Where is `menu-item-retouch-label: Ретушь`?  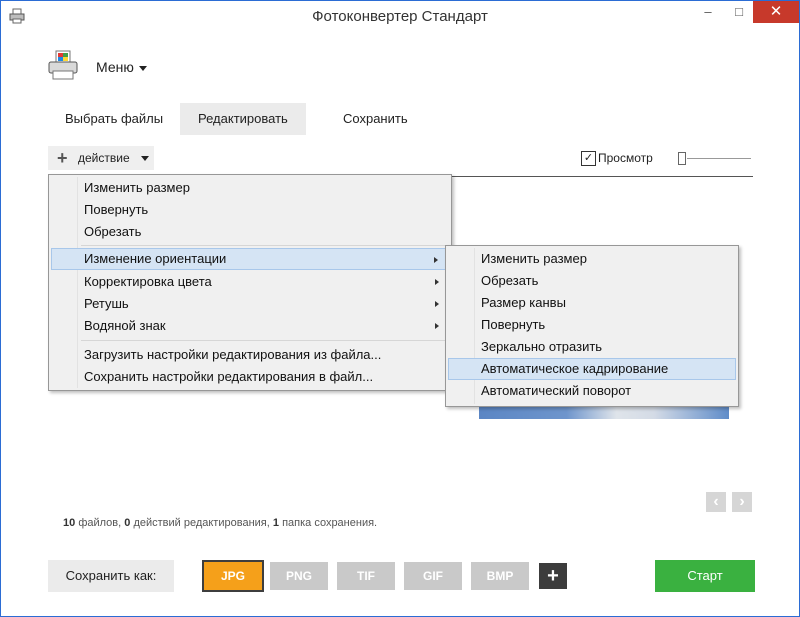 menu-item-retouch-label: Ретушь is located at coordinates (106, 303).